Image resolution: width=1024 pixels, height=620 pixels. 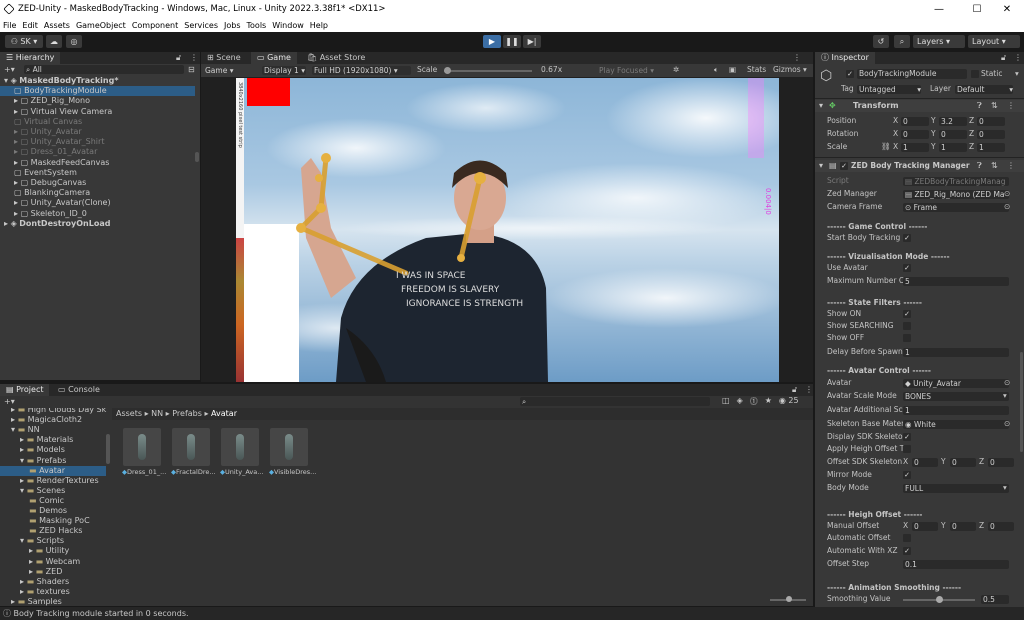 What do you see at coordinates (912, 74) in the screenshot?
I see `name-field: BodyTrackingModule` at bounding box center [912, 74].